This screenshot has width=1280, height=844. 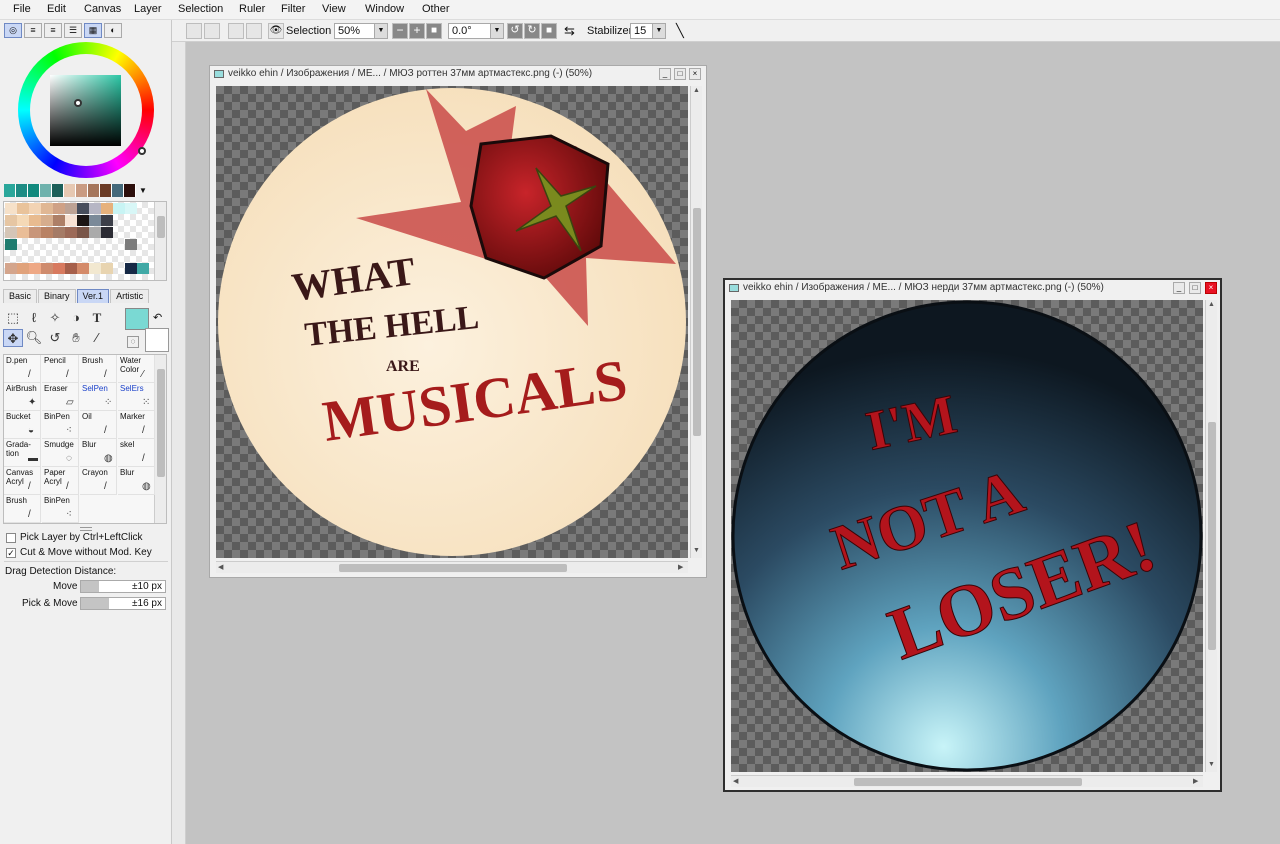 I want to click on hsv-slider-mode-icon: ≡, so click(x=53, y=30).